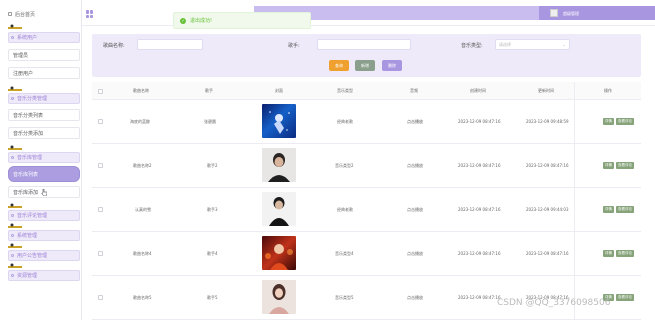 This screenshot has height=320, width=655. I want to click on sidebar-group-music-comments: 音乐评论管理, so click(44, 215).